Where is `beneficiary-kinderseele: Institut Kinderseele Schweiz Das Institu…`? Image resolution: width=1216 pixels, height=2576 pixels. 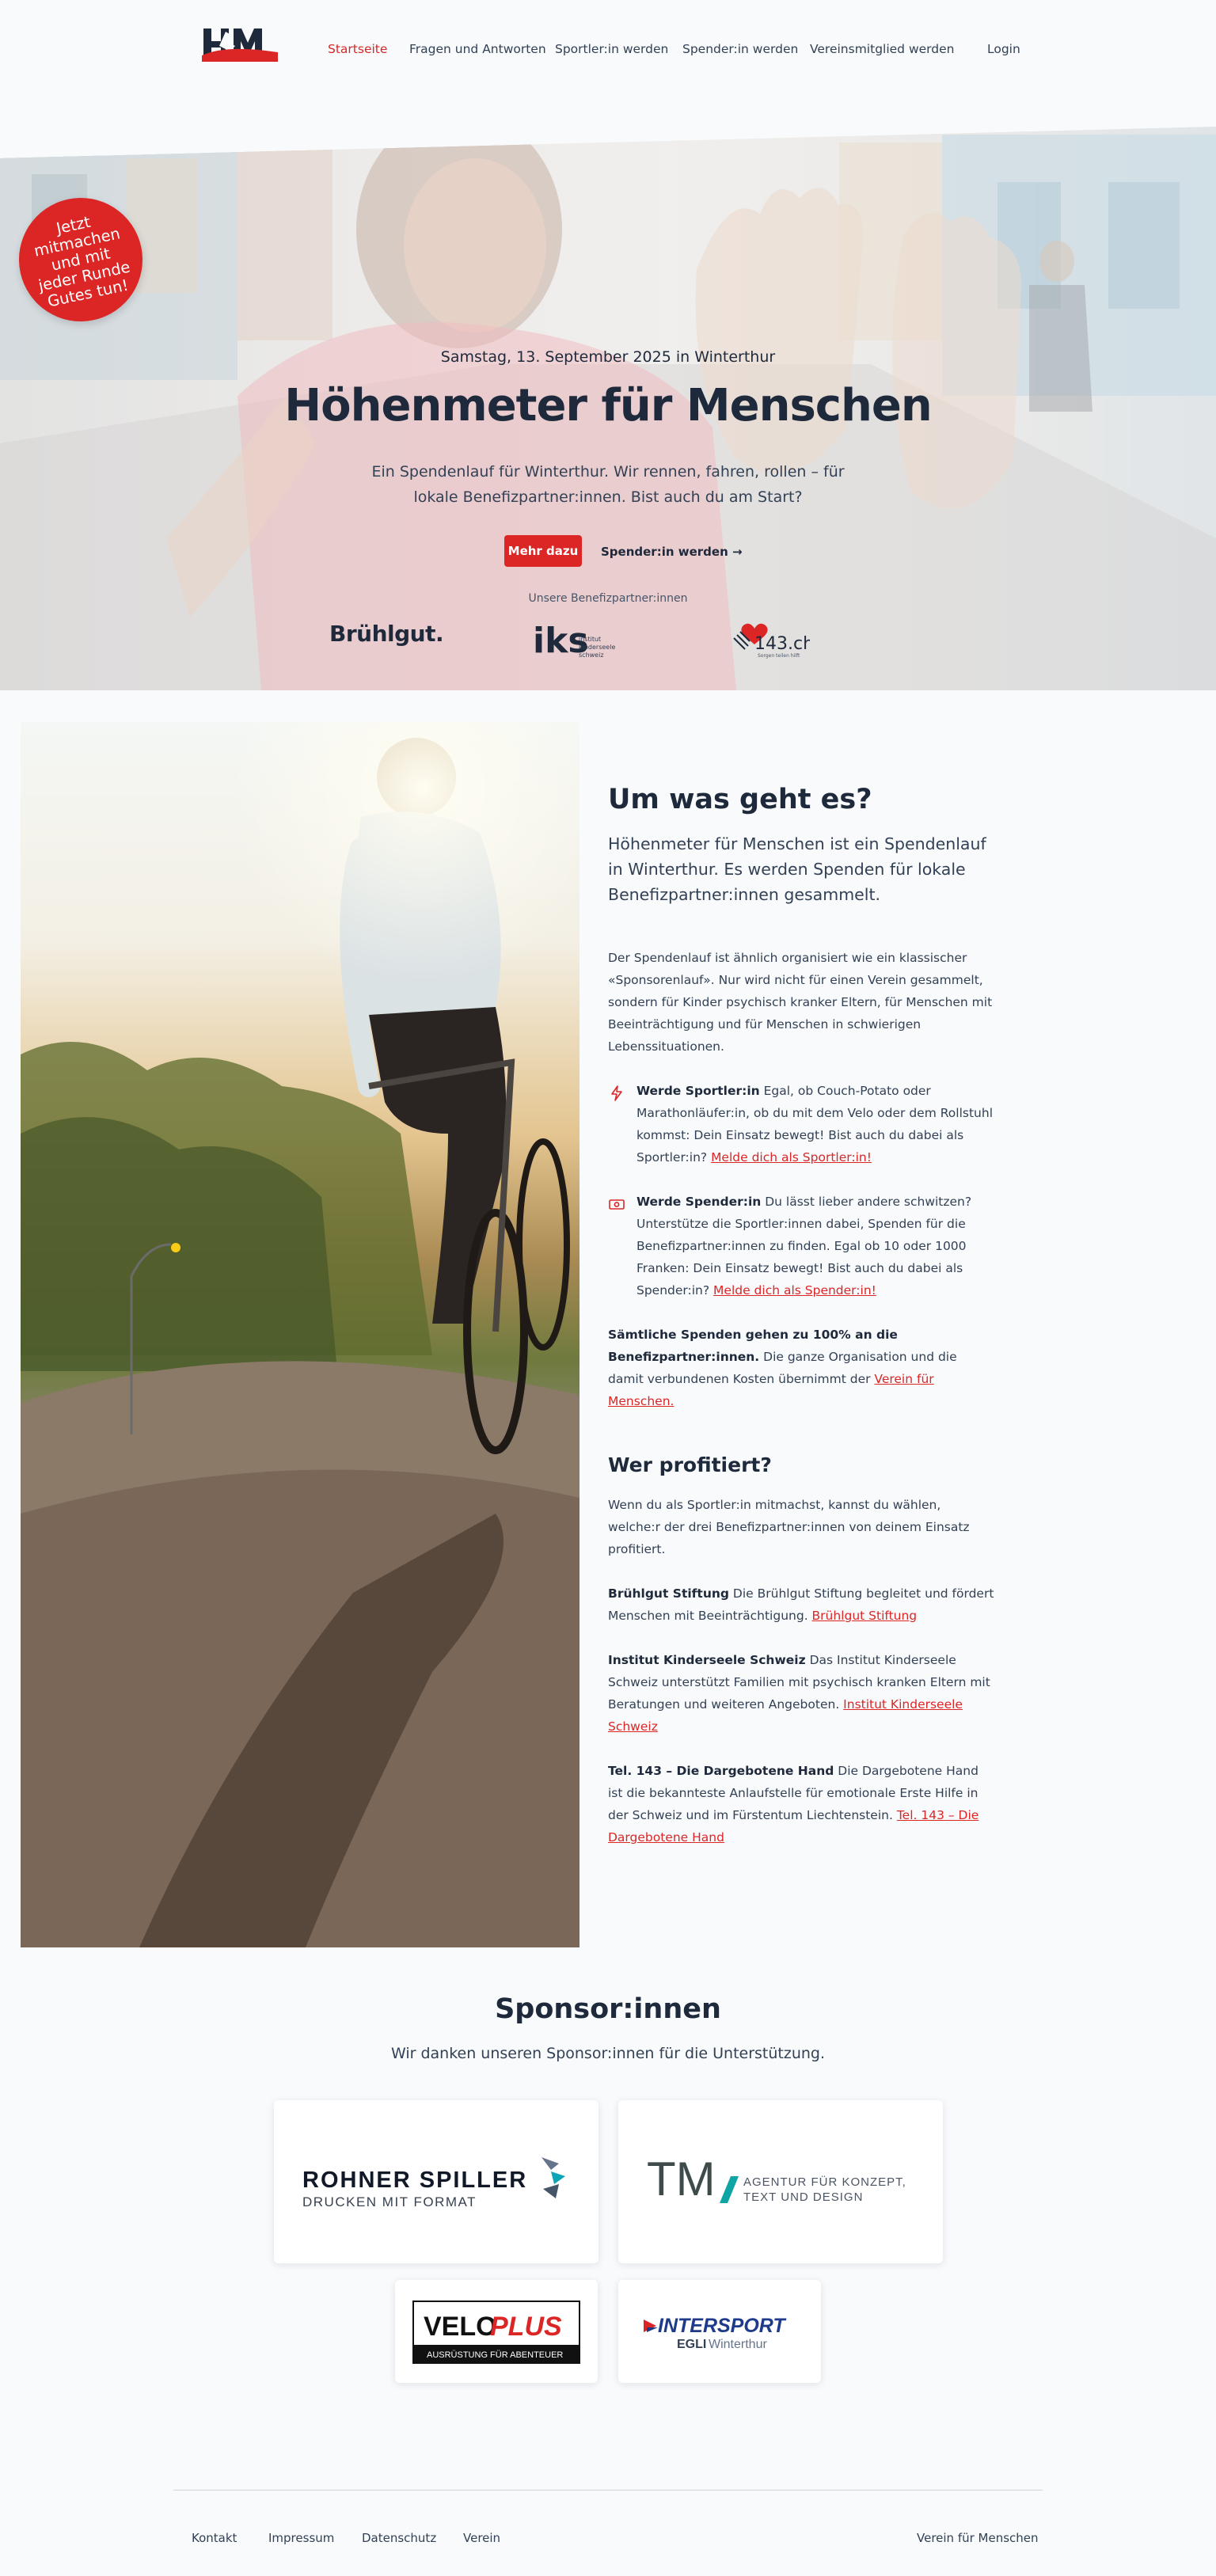
beneficiary-kinderseele: Institut Kinderseele Schweiz Das Institu… is located at coordinates (802, 1693).